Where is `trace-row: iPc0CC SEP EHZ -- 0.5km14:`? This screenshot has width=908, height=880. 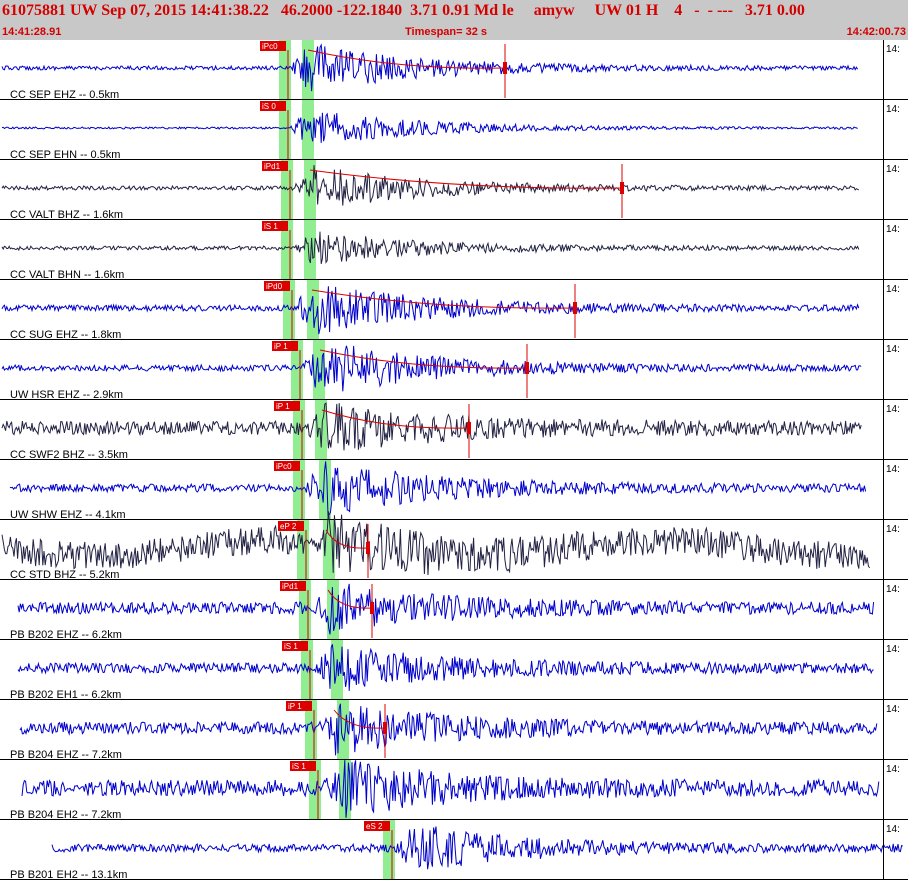
trace-row: iPc0CC SEP EHZ -- 0.5km14: is located at coordinates (454, 70).